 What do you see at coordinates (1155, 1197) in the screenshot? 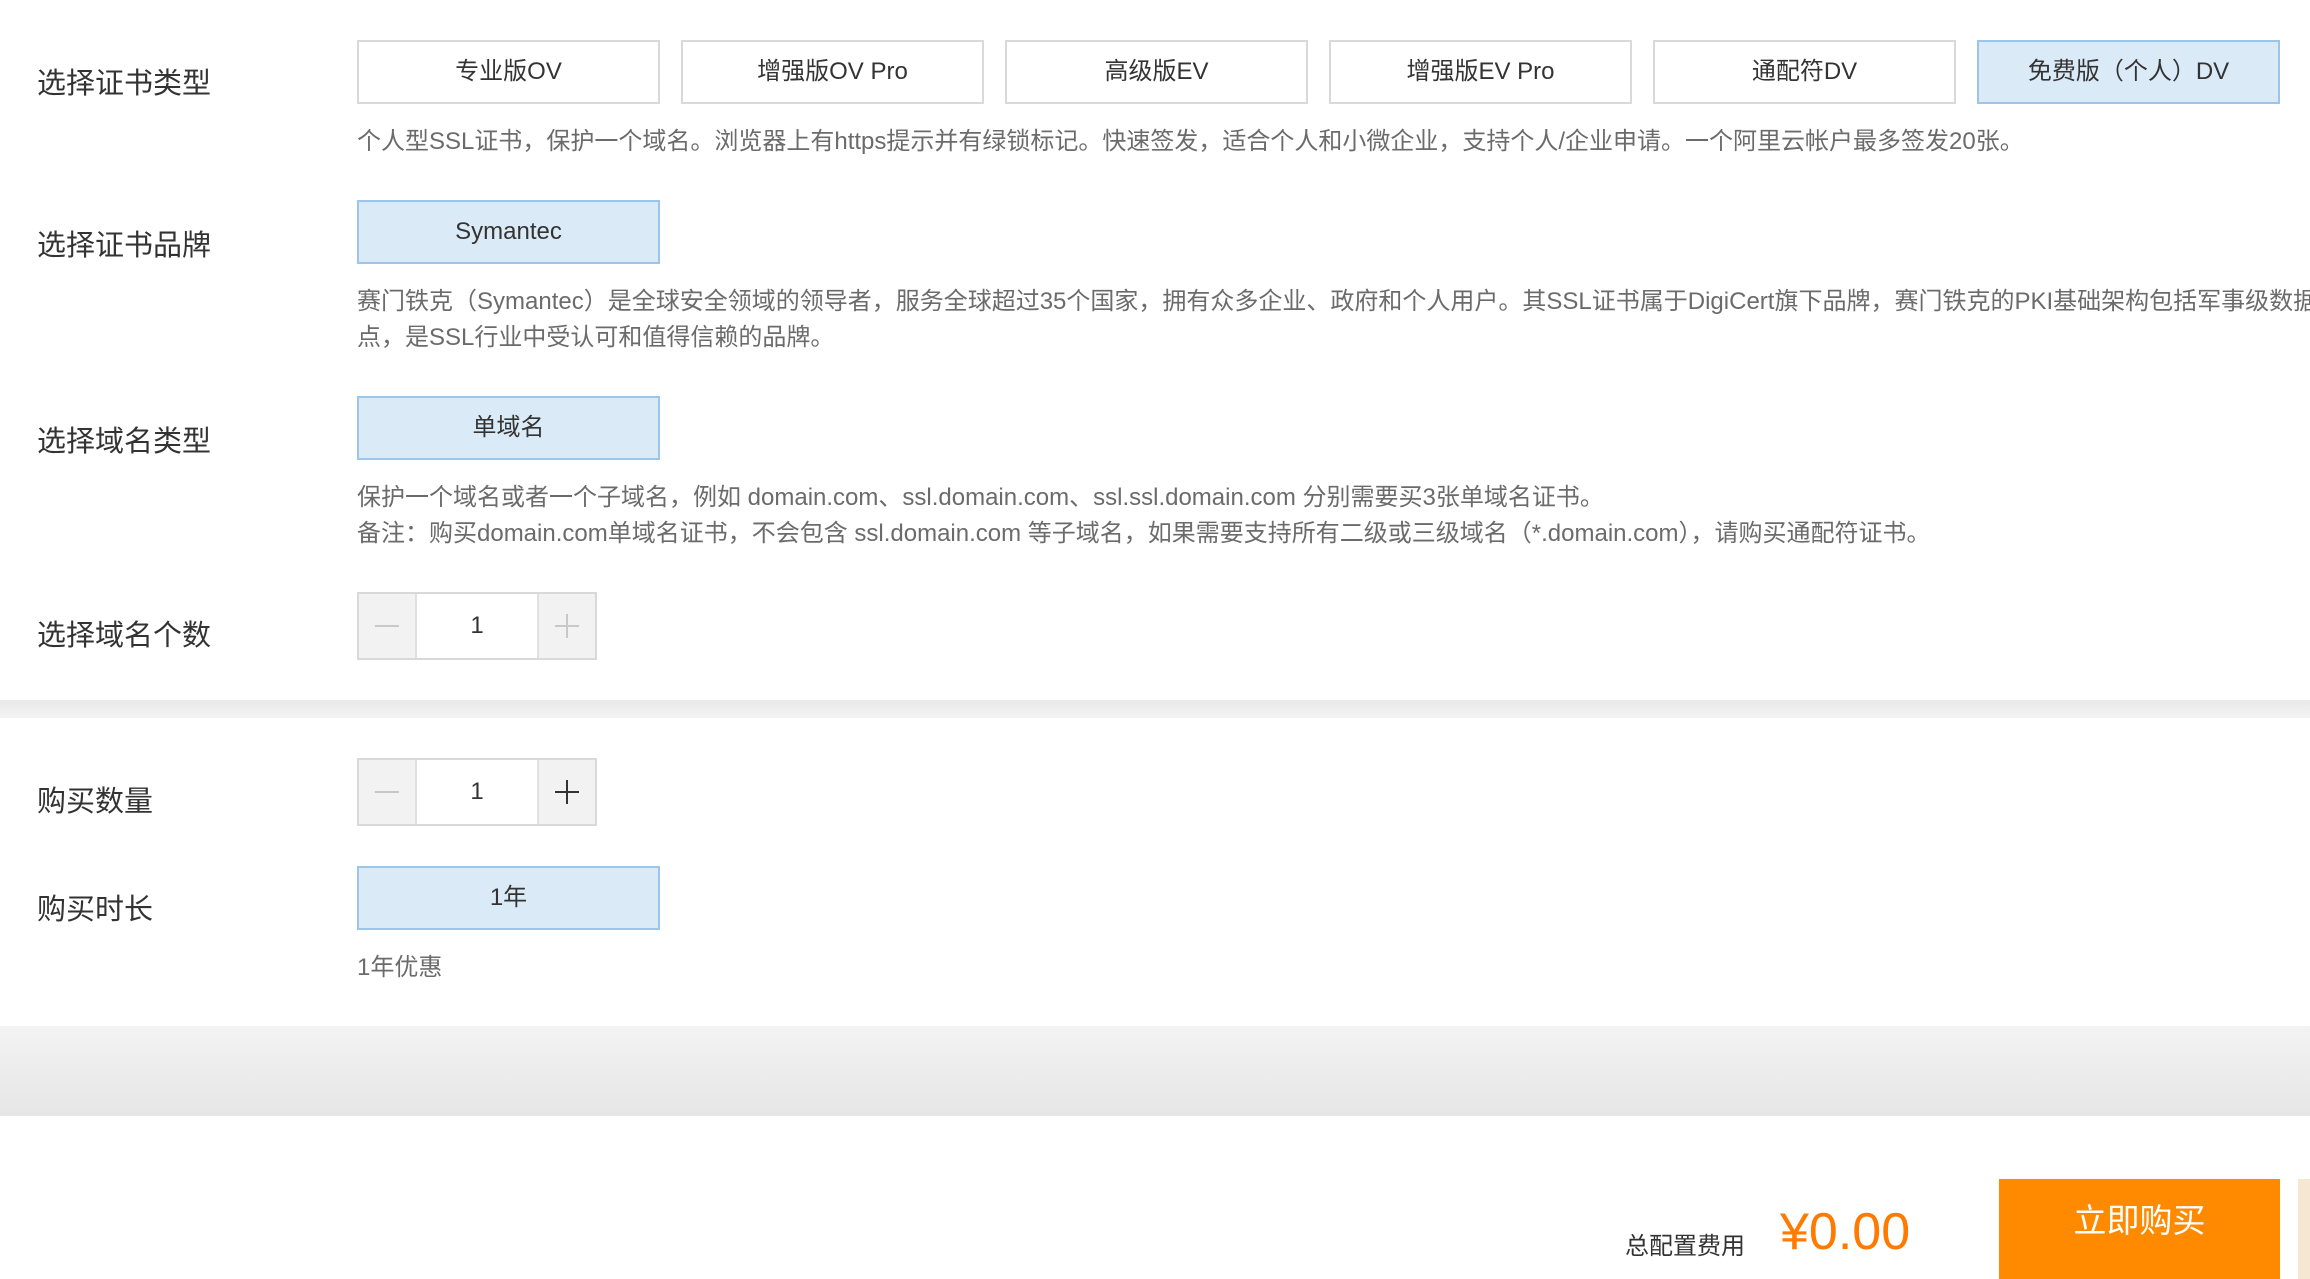
I see `order-footer: 总配置费用 ¥0.00 立即购买` at bounding box center [1155, 1197].